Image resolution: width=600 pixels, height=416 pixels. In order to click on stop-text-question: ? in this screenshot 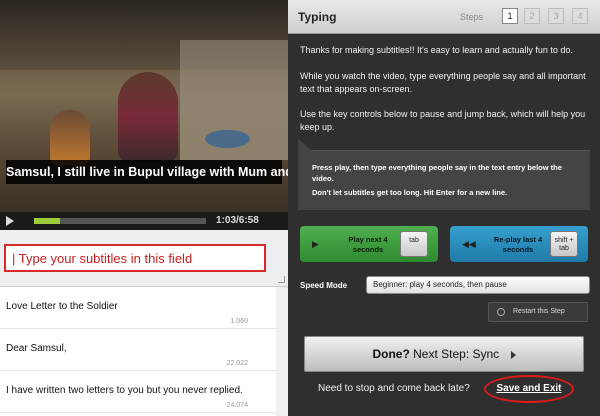, I will do `click(467, 388)`.